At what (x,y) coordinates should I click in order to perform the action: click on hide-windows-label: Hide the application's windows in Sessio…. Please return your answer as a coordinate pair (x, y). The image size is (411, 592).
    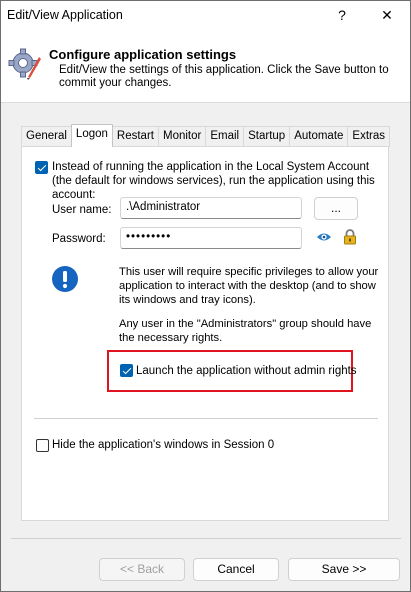
    Looking at the image, I should click on (163, 445).